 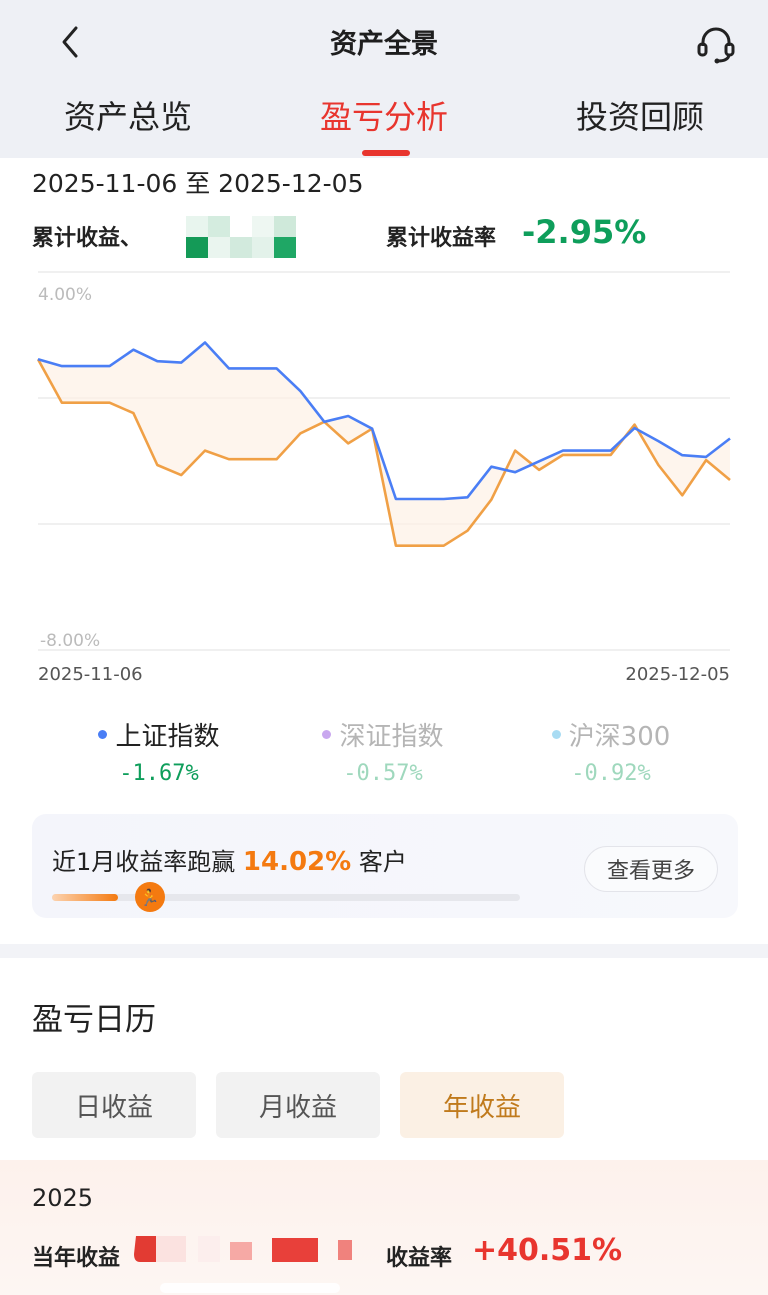 What do you see at coordinates (677, 674) in the screenshot?
I see `x-tick-end: 2025-12-05` at bounding box center [677, 674].